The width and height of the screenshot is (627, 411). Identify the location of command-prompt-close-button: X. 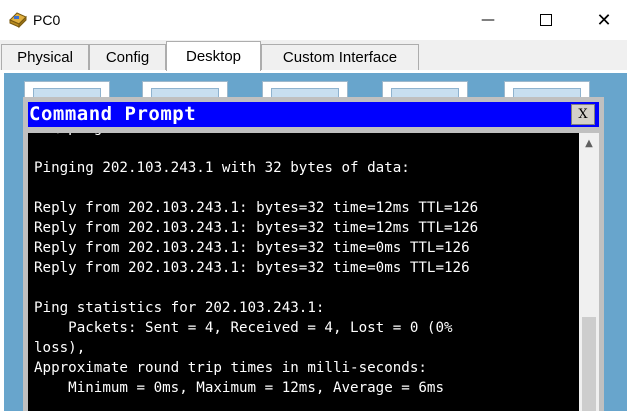
(583, 114).